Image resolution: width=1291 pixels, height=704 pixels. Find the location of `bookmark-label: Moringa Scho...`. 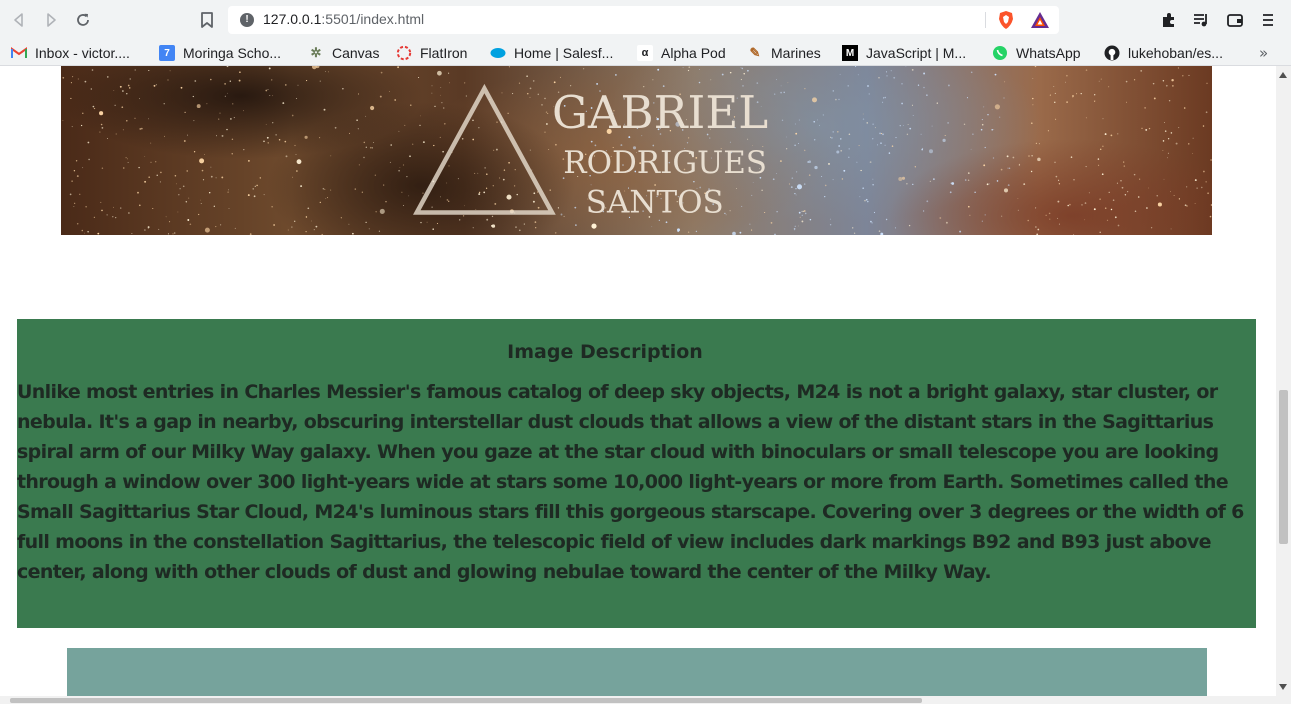

bookmark-label: Moringa Scho... is located at coordinates (232, 53).